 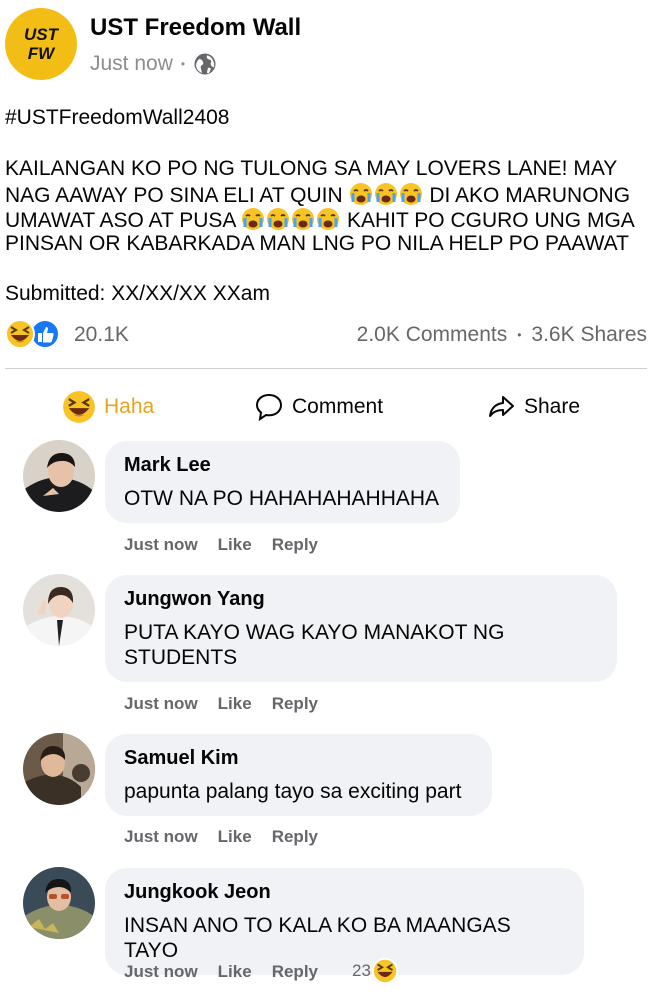 What do you see at coordinates (501, 406) in the screenshot?
I see `share-icon` at bounding box center [501, 406].